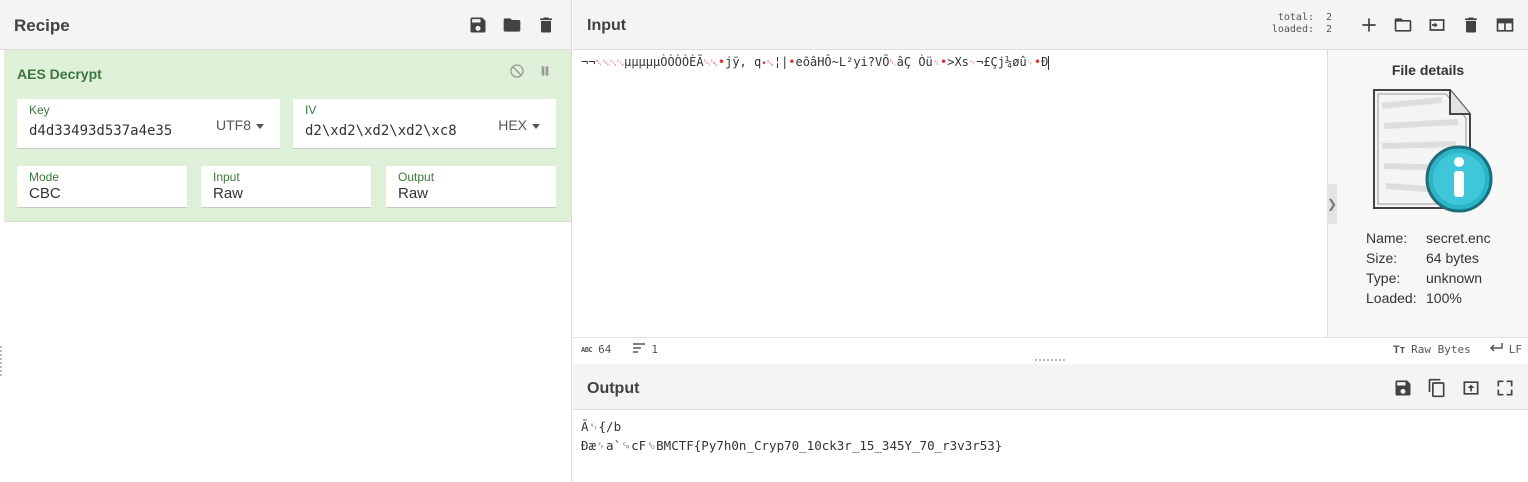  What do you see at coordinates (936, 64) in the screenshot?
I see `control-char: ␈` at bounding box center [936, 64].